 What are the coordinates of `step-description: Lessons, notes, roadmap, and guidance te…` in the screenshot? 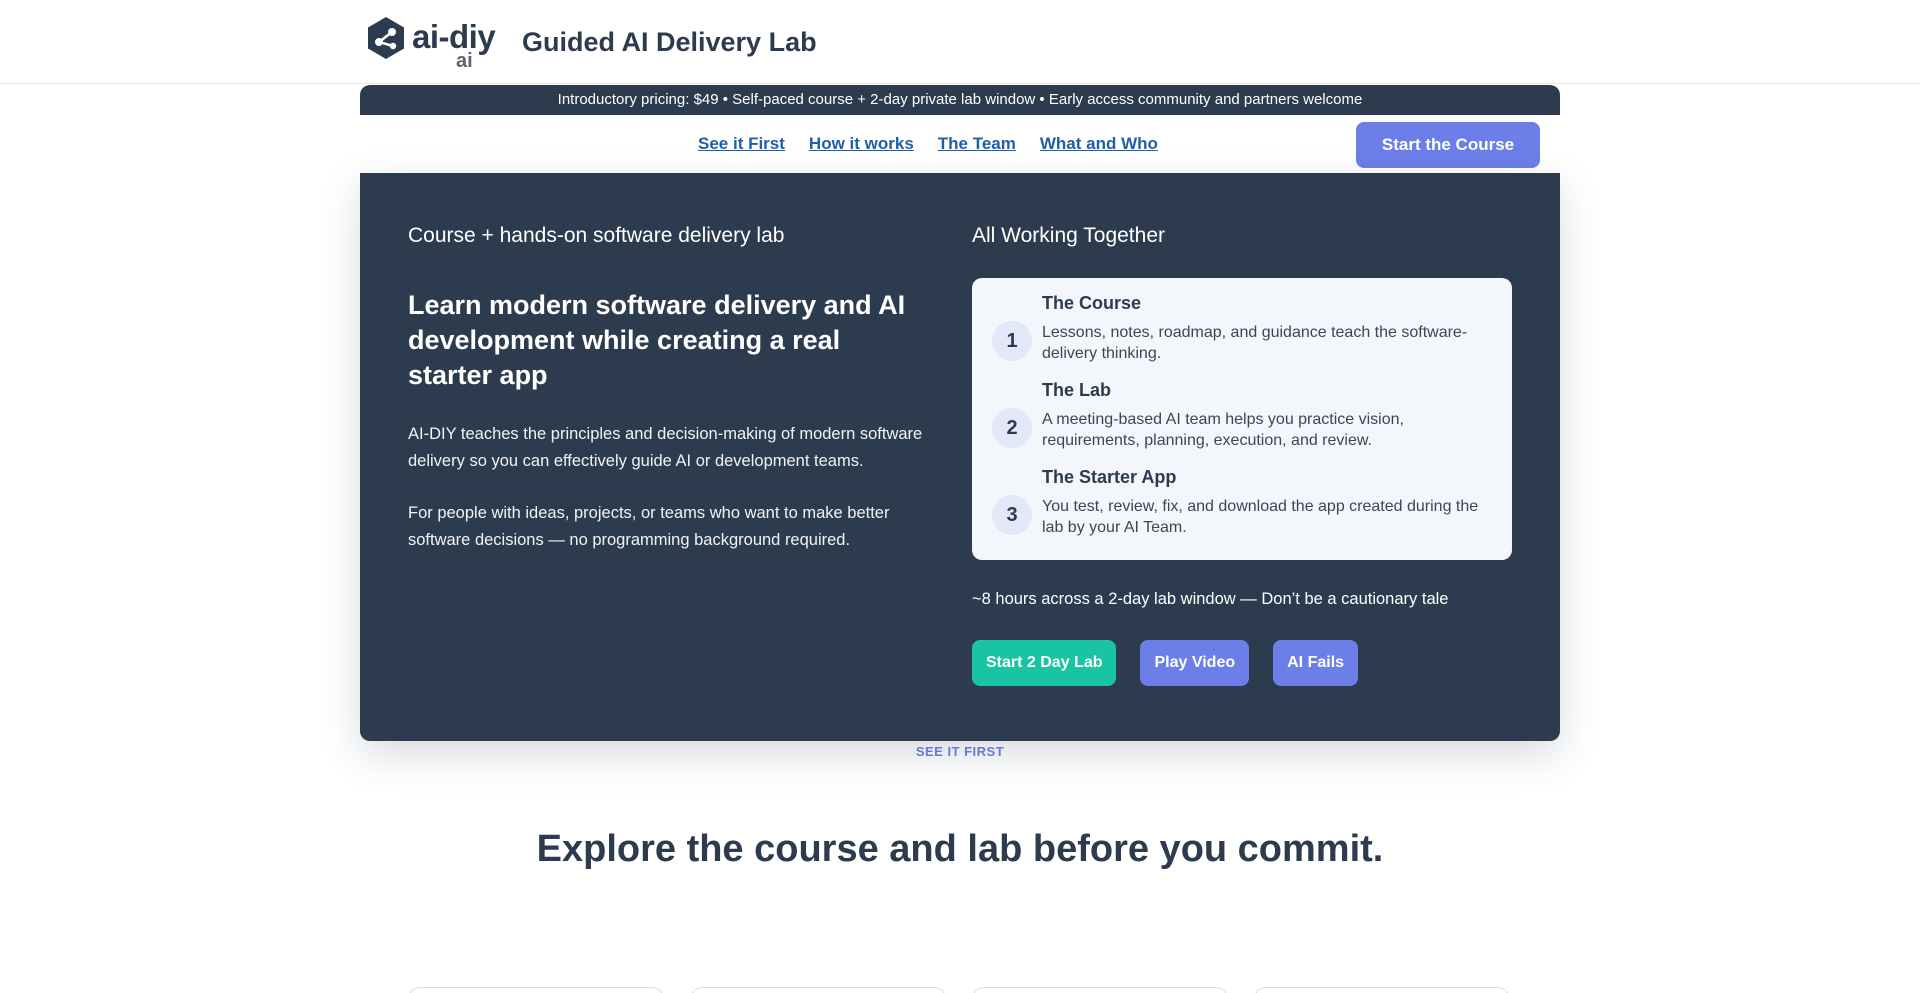 It's located at (1255, 343).